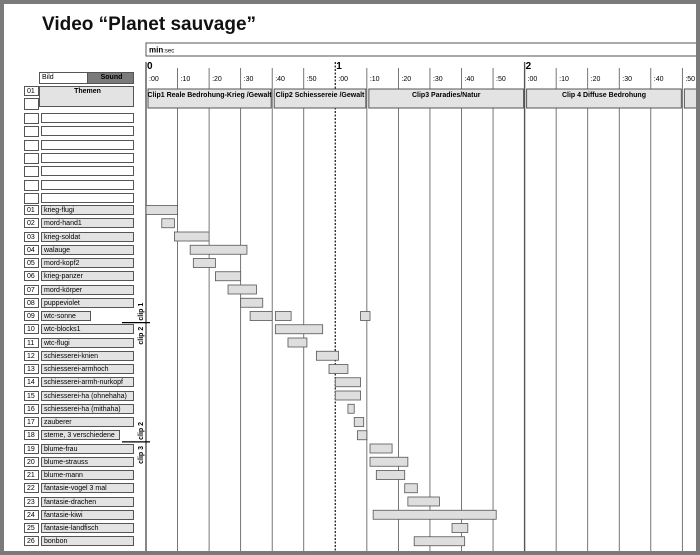 Image resolution: width=700 pixels, height=555 pixels. What do you see at coordinates (320, 95) in the screenshot?
I see `clip-header-label: Clip2 Schiessereie /Gewalt` at bounding box center [320, 95].